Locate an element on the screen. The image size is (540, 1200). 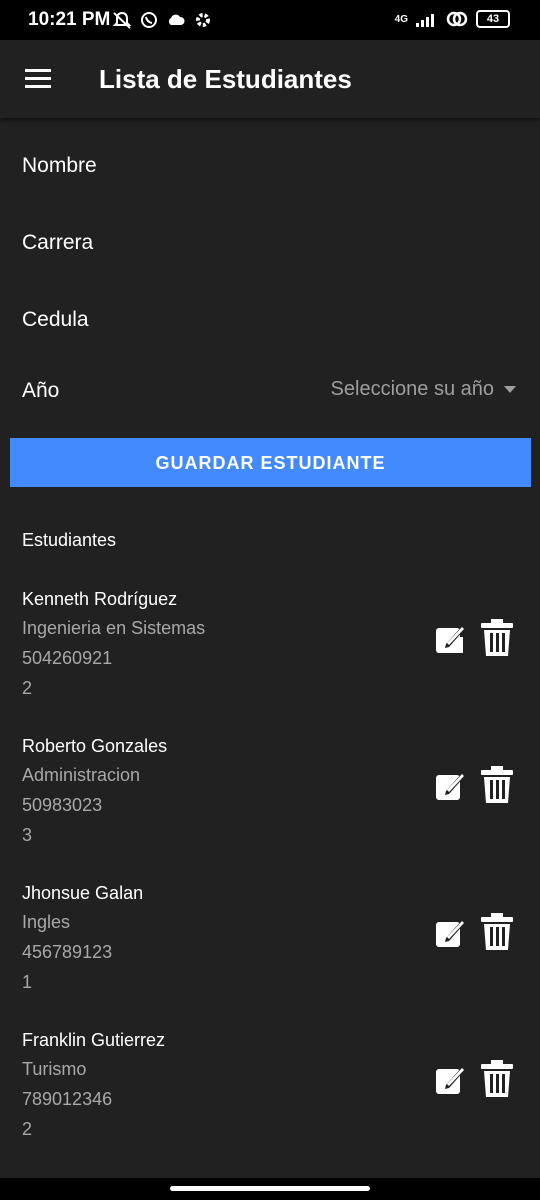
student-id: 504260921 is located at coordinates (67, 658).